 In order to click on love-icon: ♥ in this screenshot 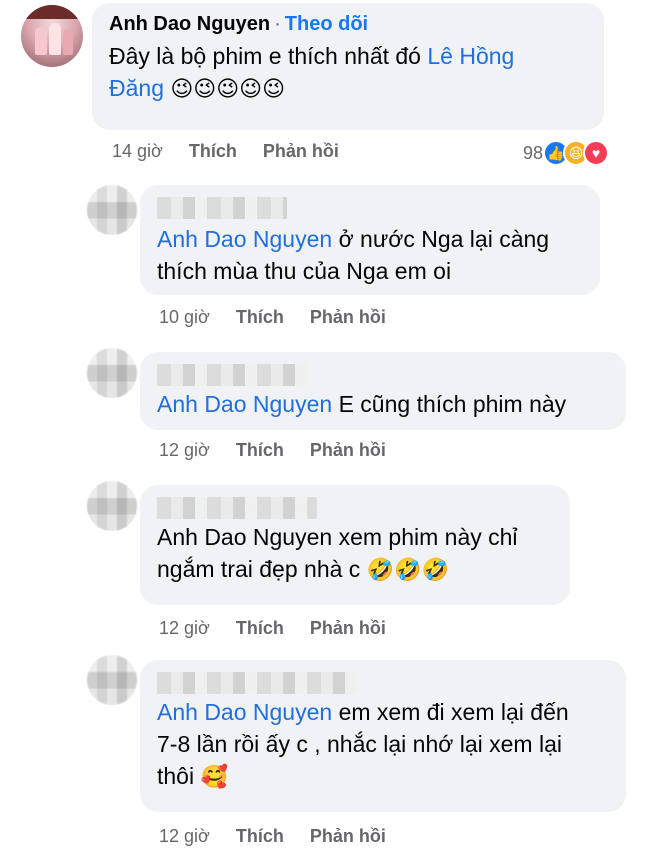, I will do `click(596, 153)`.